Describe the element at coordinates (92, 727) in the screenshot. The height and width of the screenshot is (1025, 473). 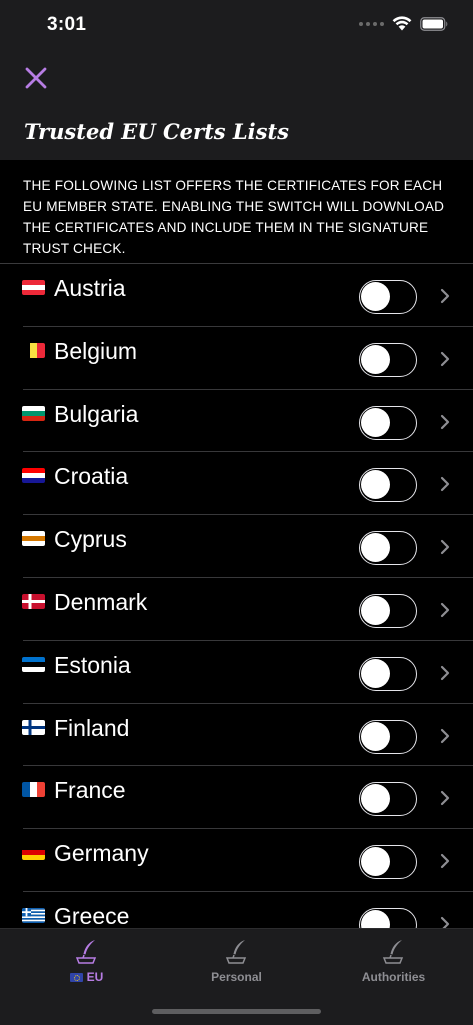
I see `country-name: Finland` at that location.